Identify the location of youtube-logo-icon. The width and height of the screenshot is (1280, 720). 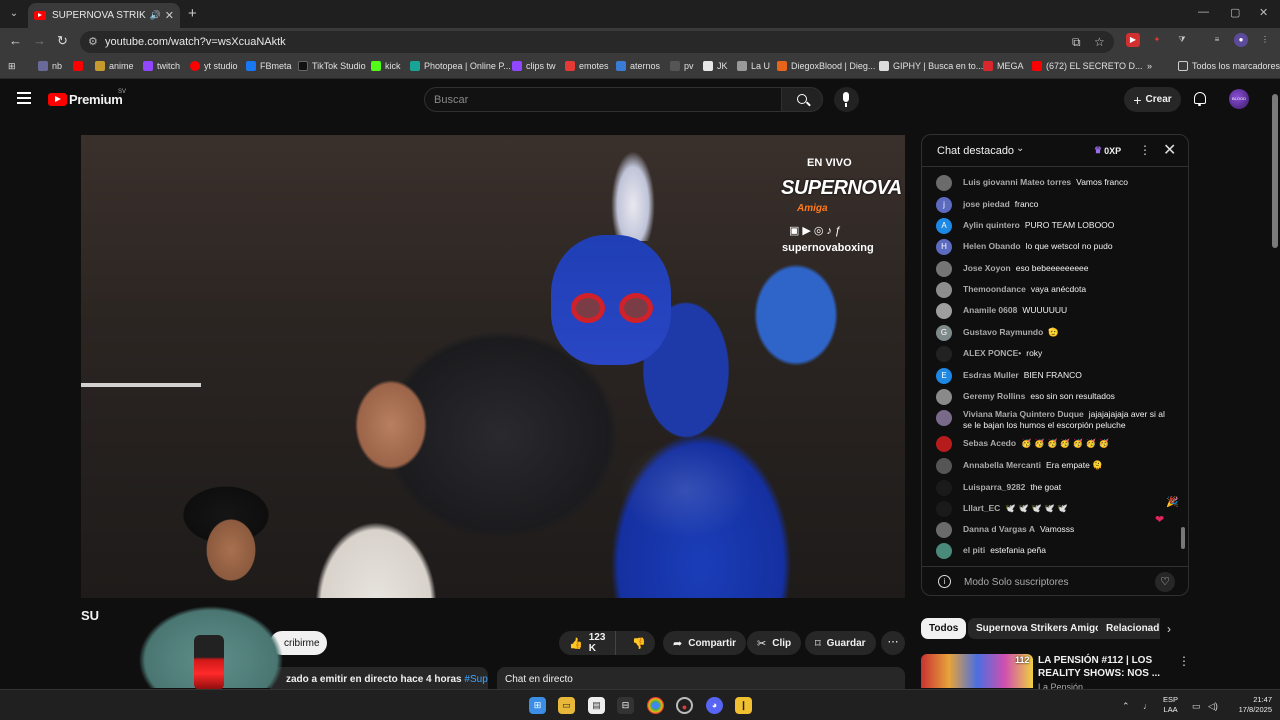
(57, 99).